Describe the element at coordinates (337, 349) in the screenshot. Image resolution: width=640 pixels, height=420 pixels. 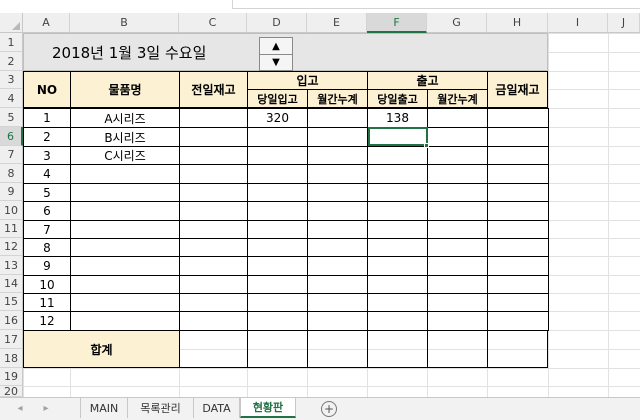
I see `total-in-month` at that location.